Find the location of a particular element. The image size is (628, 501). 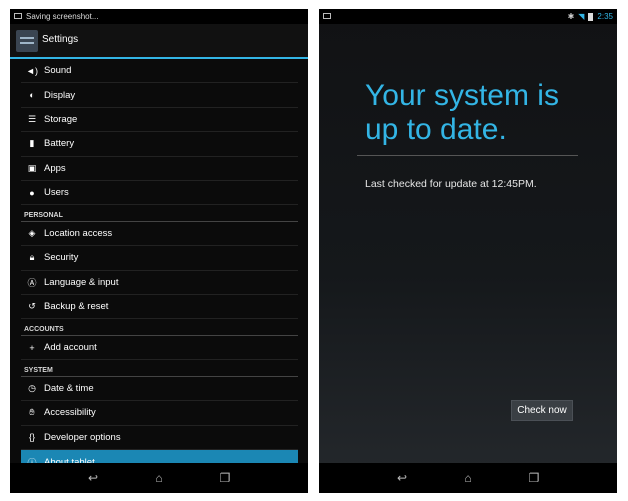

settings-item-backup: ↺ Backup & reset is located at coordinates (159, 307).